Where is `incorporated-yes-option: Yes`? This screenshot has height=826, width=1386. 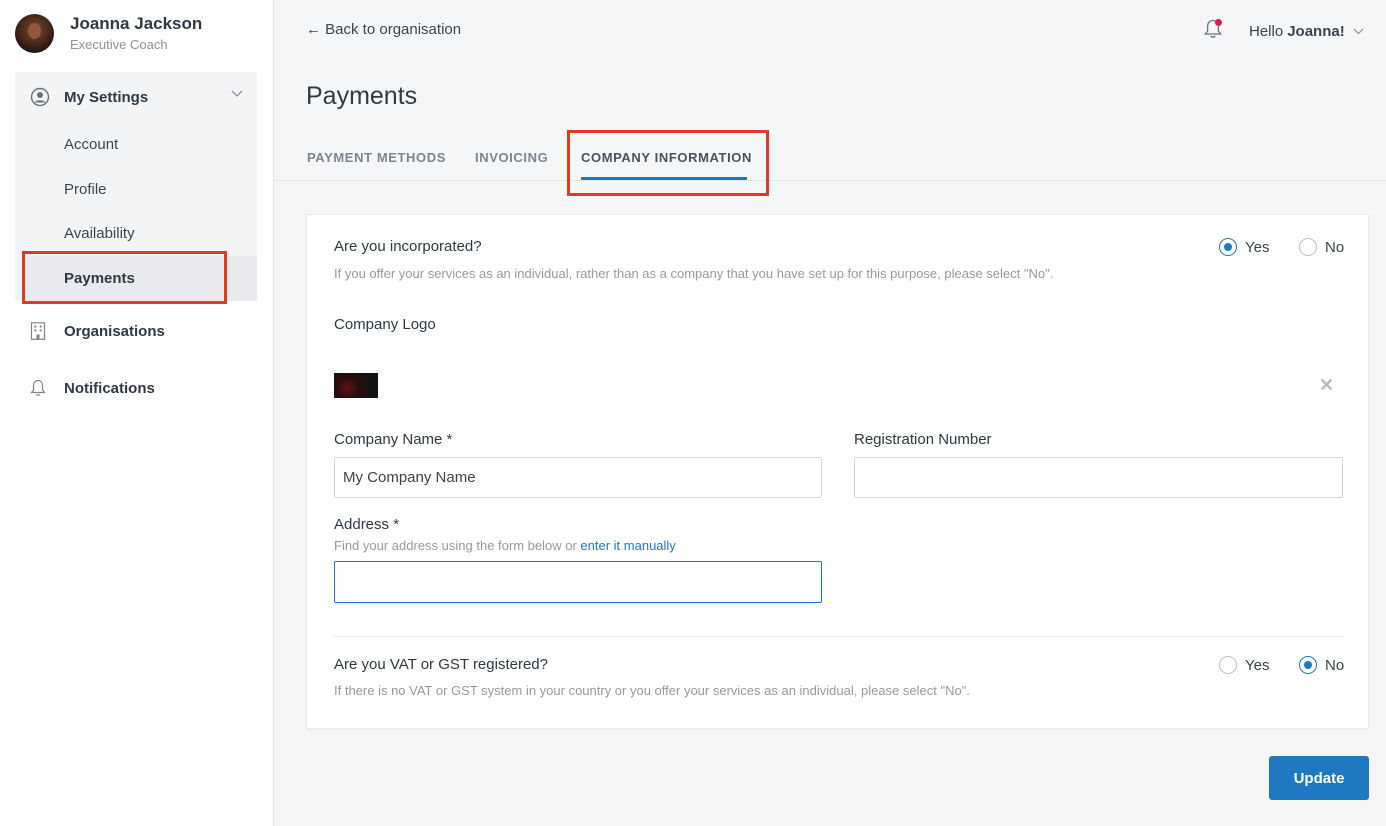
incorporated-yes-option: Yes is located at coordinates (1244, 247).